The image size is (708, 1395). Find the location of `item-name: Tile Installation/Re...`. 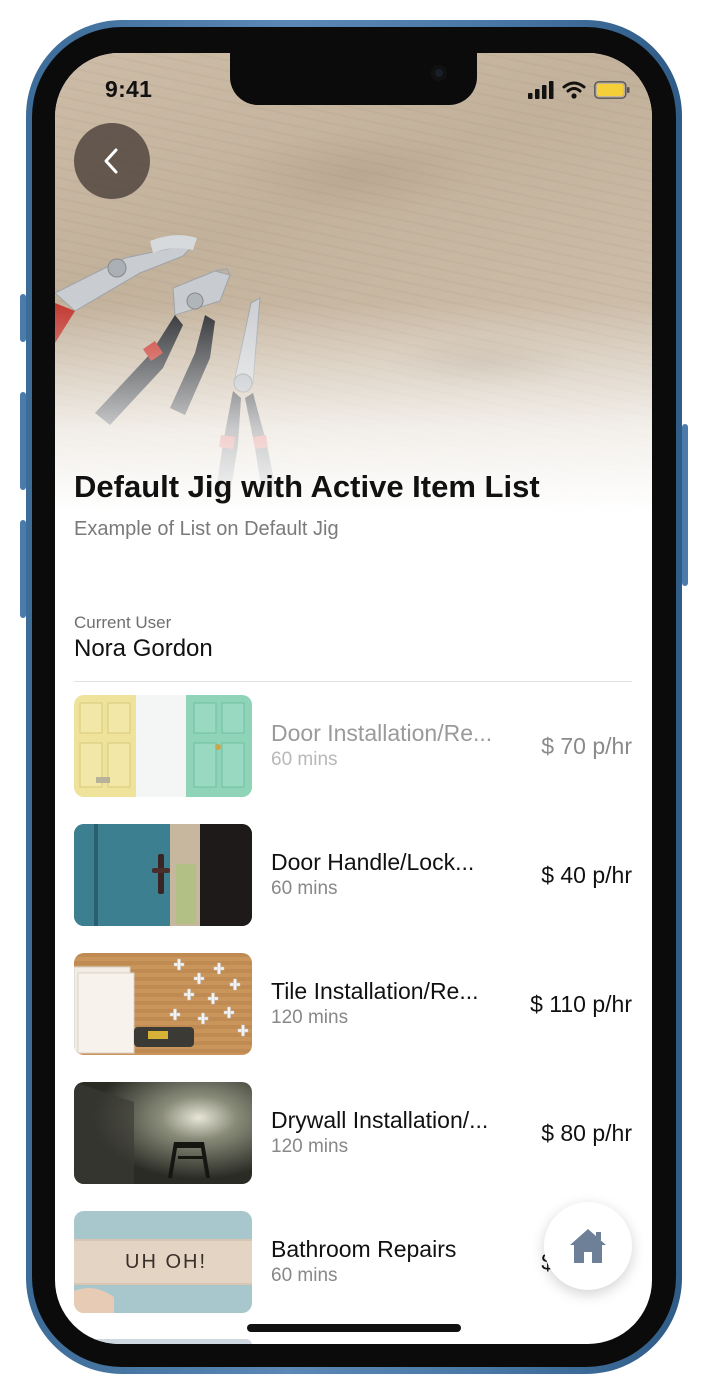

item-name: Tile Installation/Re... is located at coordinates (375, 991).